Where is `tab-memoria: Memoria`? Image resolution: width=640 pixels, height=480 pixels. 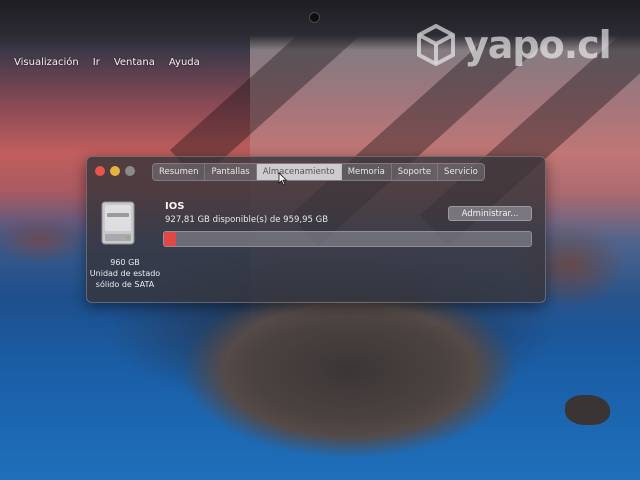
tab-memoria: Memoria is located at coordinates (367, 172).